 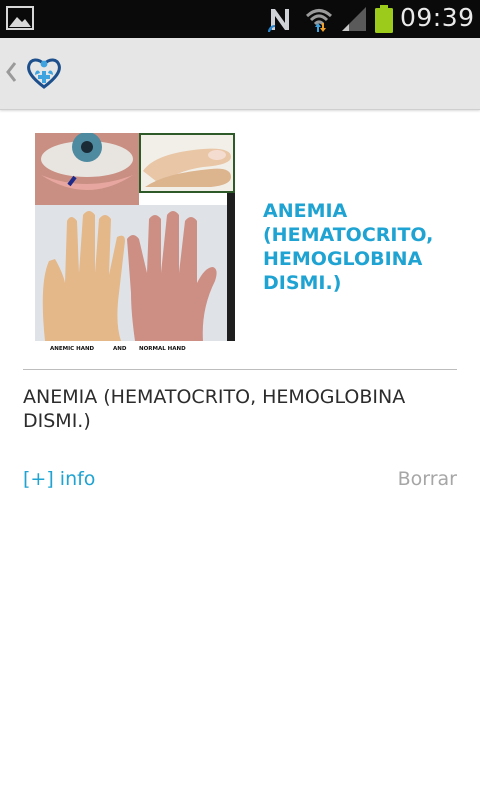 I want to click on image-label-anemic: ANEMIC HAND, so click(x=72, y=349).